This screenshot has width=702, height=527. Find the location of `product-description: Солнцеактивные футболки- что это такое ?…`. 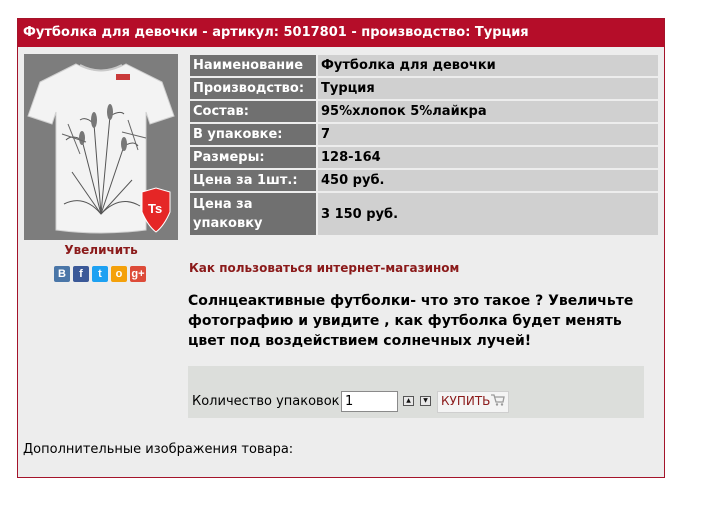

product-description: Солнцеактивные футболки- что это такое ?… is located at coordinates (411, 321).